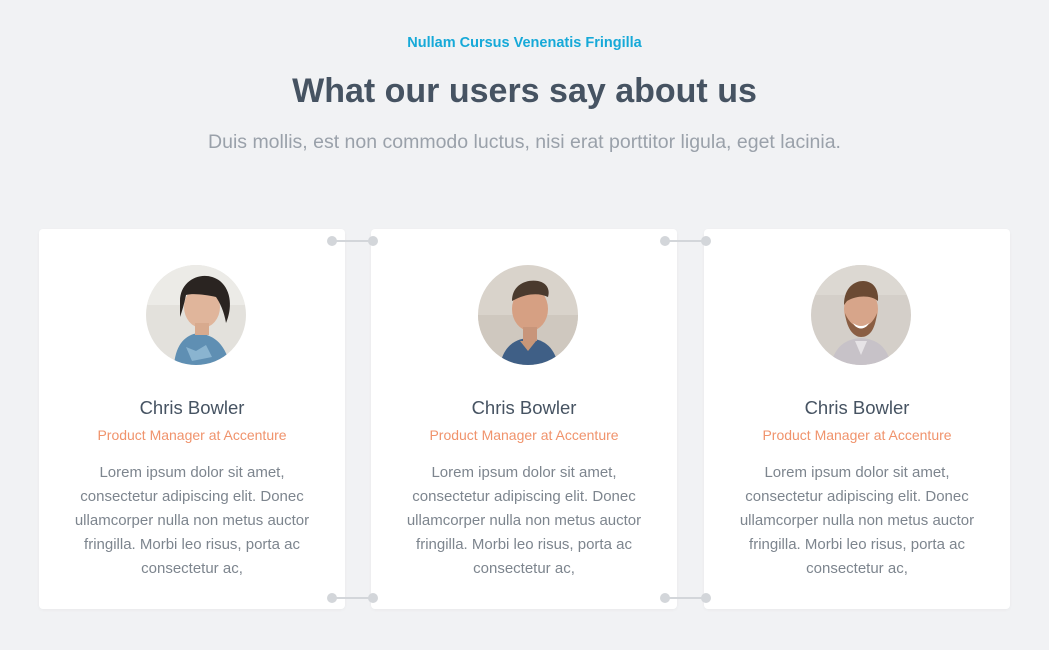 Image resolution: width=1049 pixels, height=650 pixels. I want to click on woman-portrait-icon, so click(196, 315).